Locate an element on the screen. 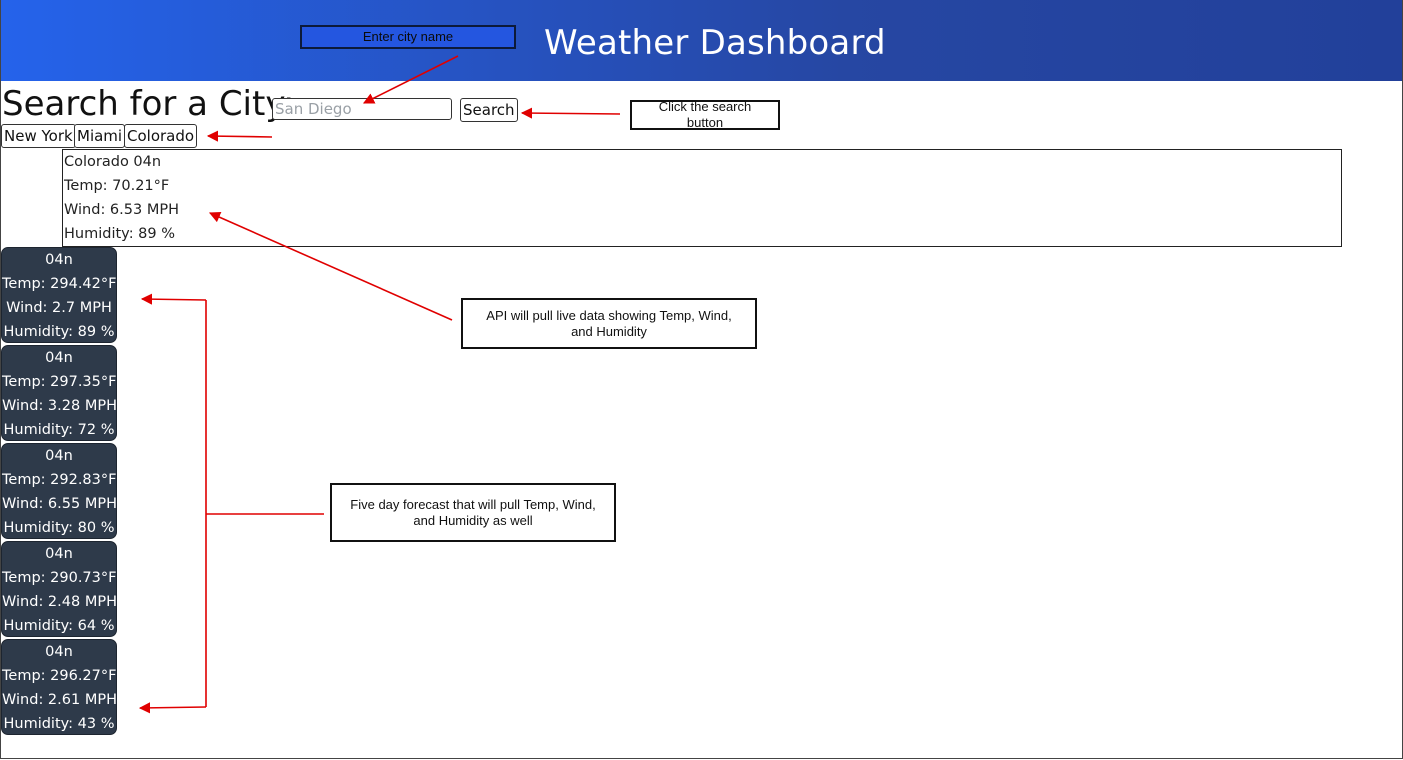 This screenshot has width=1403, height=760. forecast-wind: Wind: 3.28 MPH is located at coordinates (59, 406).